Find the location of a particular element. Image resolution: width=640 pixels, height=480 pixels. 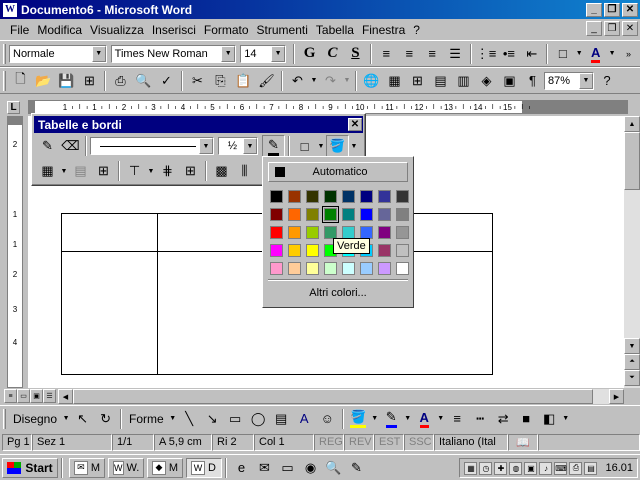

status-ovr: SSC is located at coordinates (419, 442).